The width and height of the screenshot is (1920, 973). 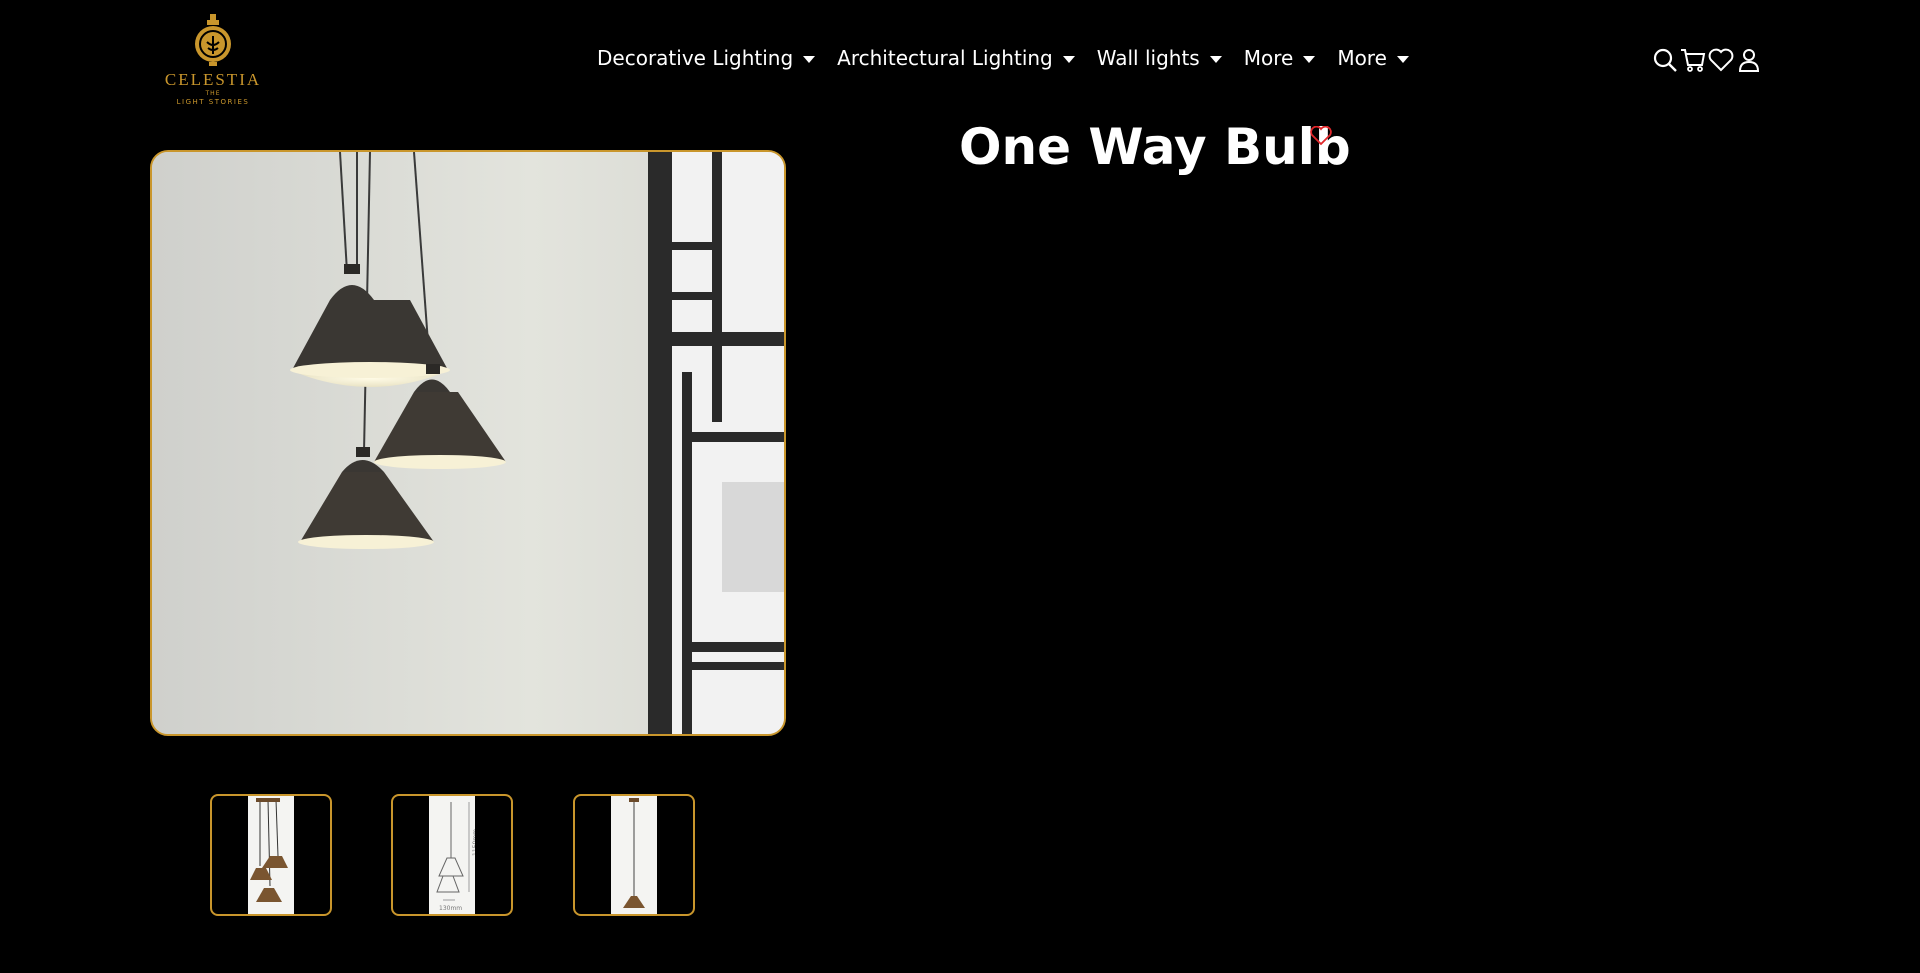 I want to click on site-logo: CELESTIA THE LIGHT STORIES, so click(x=213, y=62).